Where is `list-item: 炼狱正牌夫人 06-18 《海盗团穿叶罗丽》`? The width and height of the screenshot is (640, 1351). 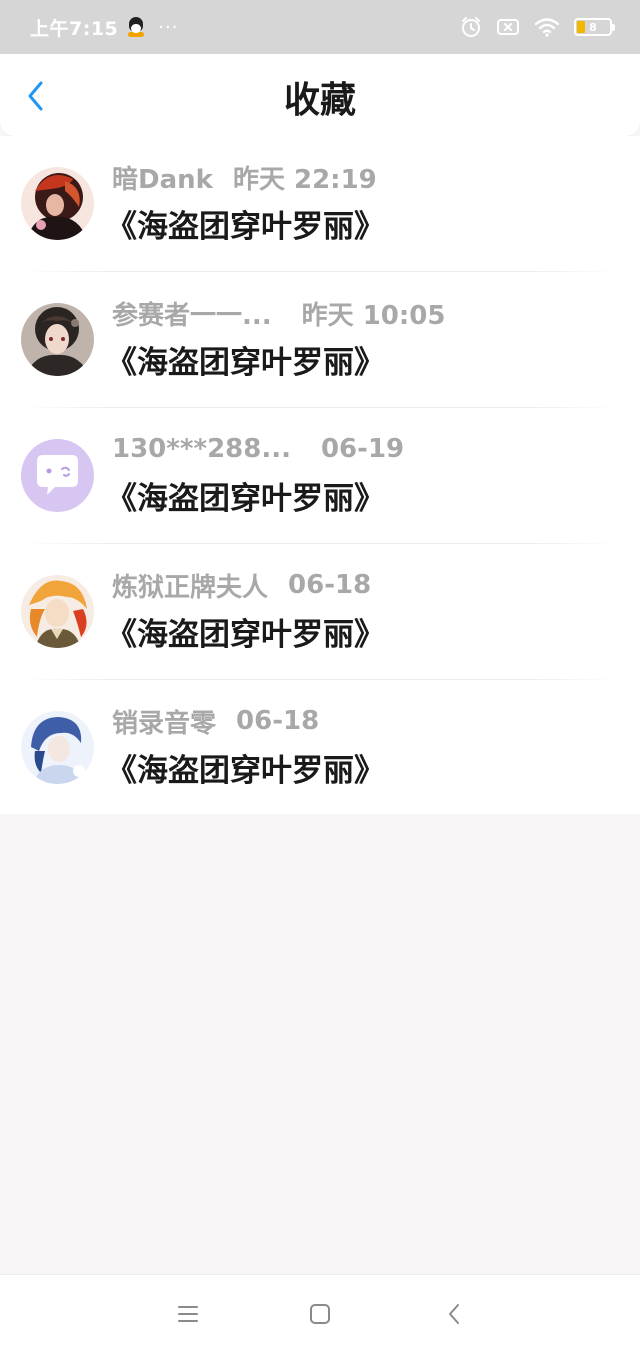
list-item: 炼狱正牌夫人 06-18 《海盗团穿叶罗丽》 is located at coordinates (320, 612).